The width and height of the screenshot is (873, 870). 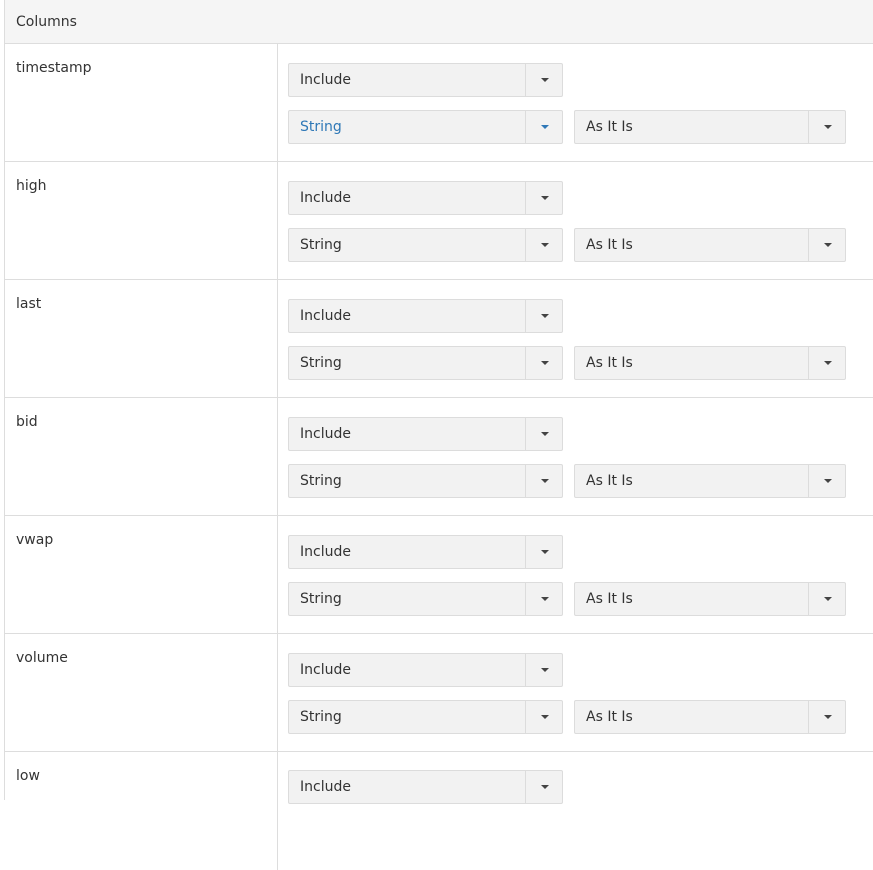 I want to click on column-row-bid: bid Include String As It Is, so click(x=439, y=457).